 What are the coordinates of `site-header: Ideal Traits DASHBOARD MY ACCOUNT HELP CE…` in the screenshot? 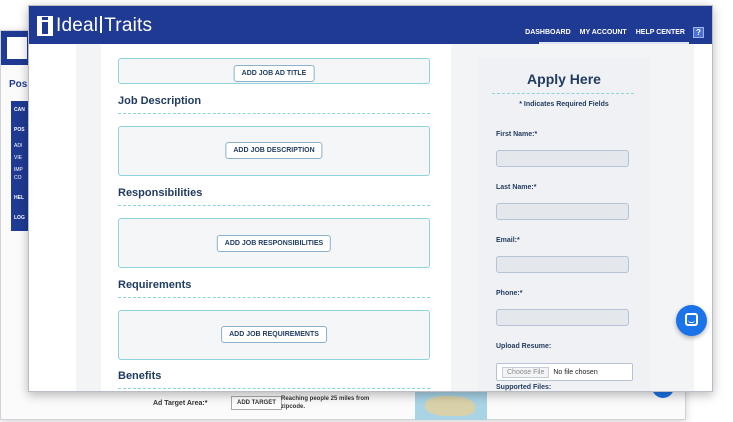 It's located at (370, 25).